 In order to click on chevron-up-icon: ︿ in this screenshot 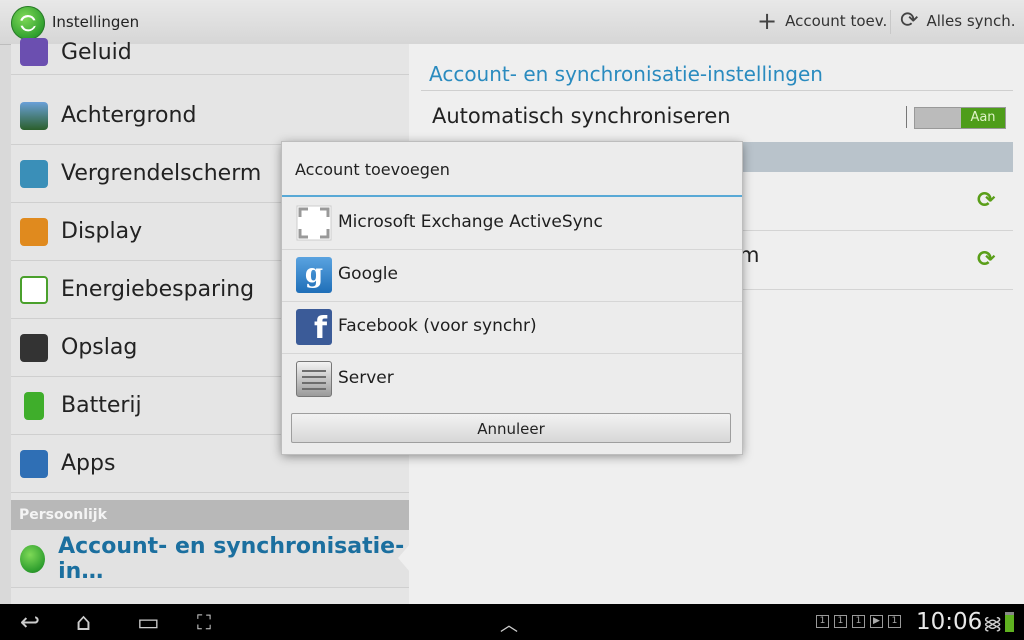, I will do `click(509, 624)`.